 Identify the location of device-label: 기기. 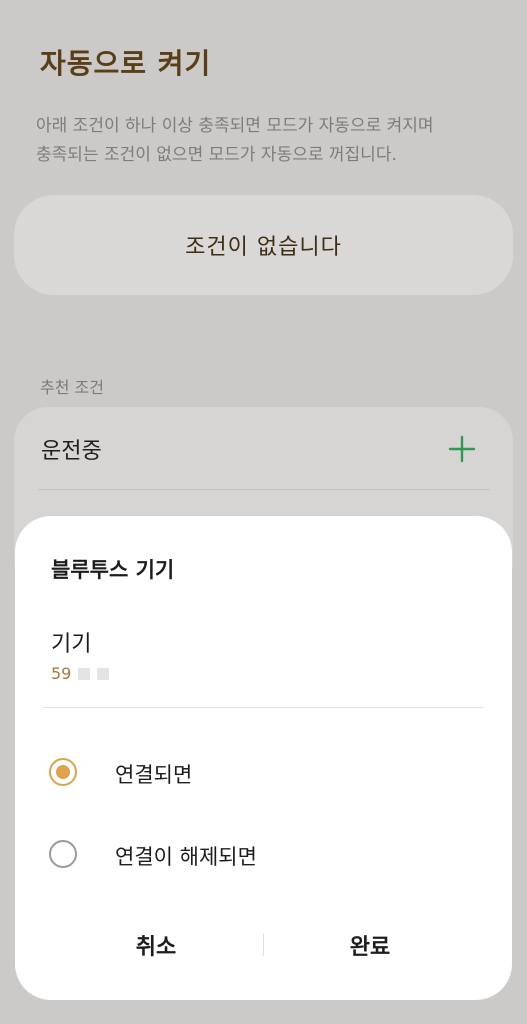
(71, 644).